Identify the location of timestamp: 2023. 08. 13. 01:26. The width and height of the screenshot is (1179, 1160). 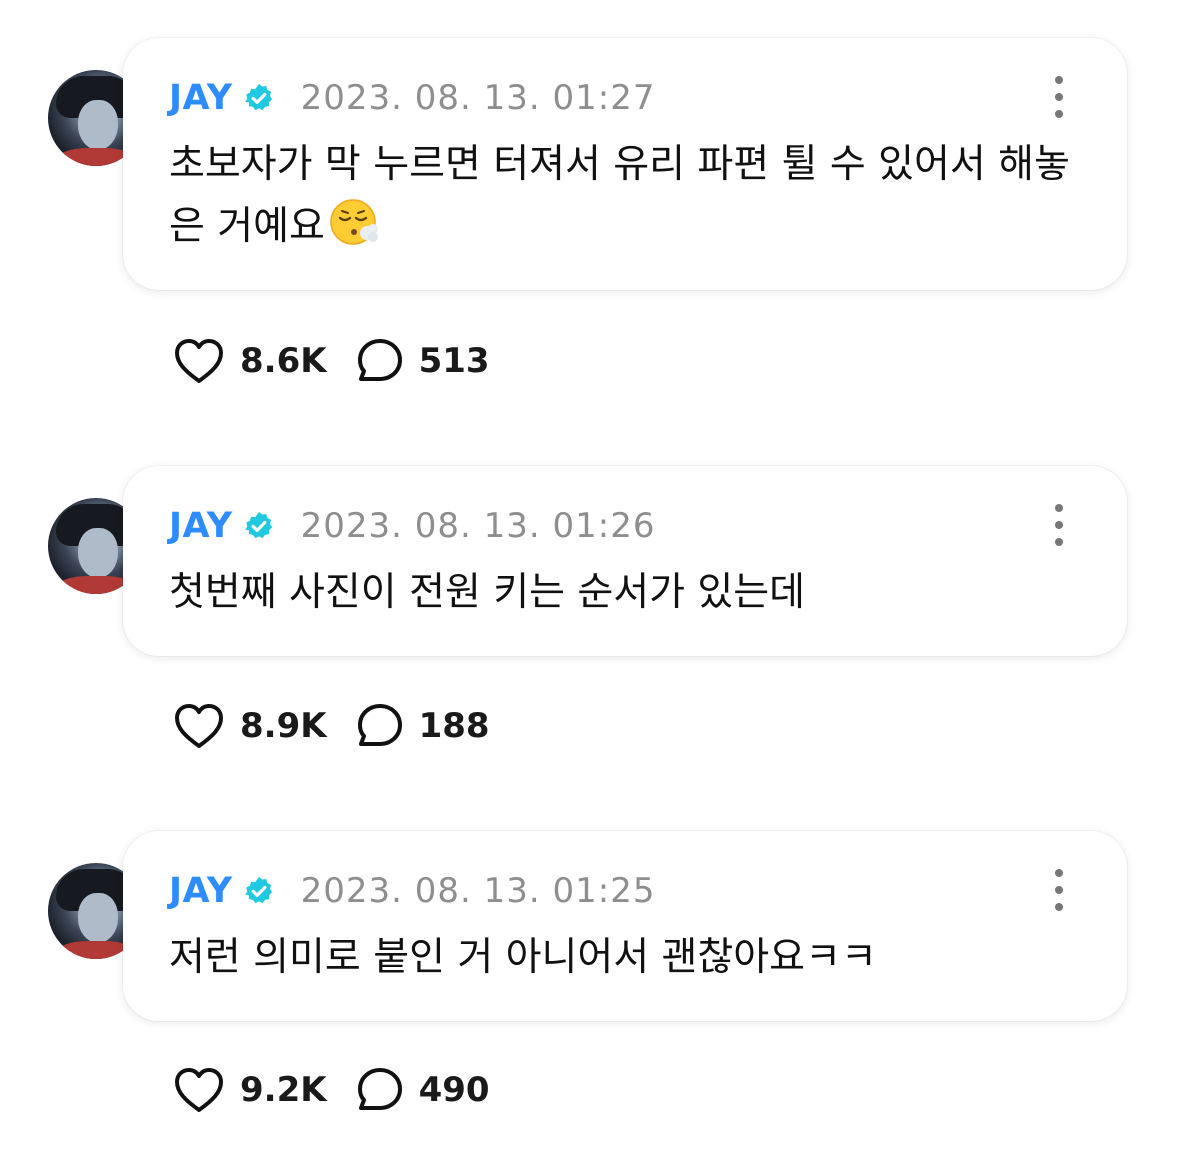
(478, 526).